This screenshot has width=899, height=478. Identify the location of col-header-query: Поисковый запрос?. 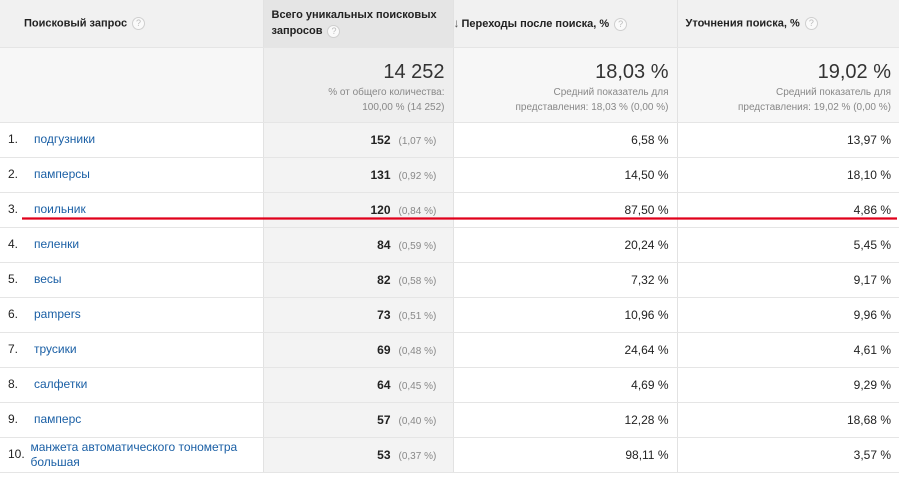
(132, 24).